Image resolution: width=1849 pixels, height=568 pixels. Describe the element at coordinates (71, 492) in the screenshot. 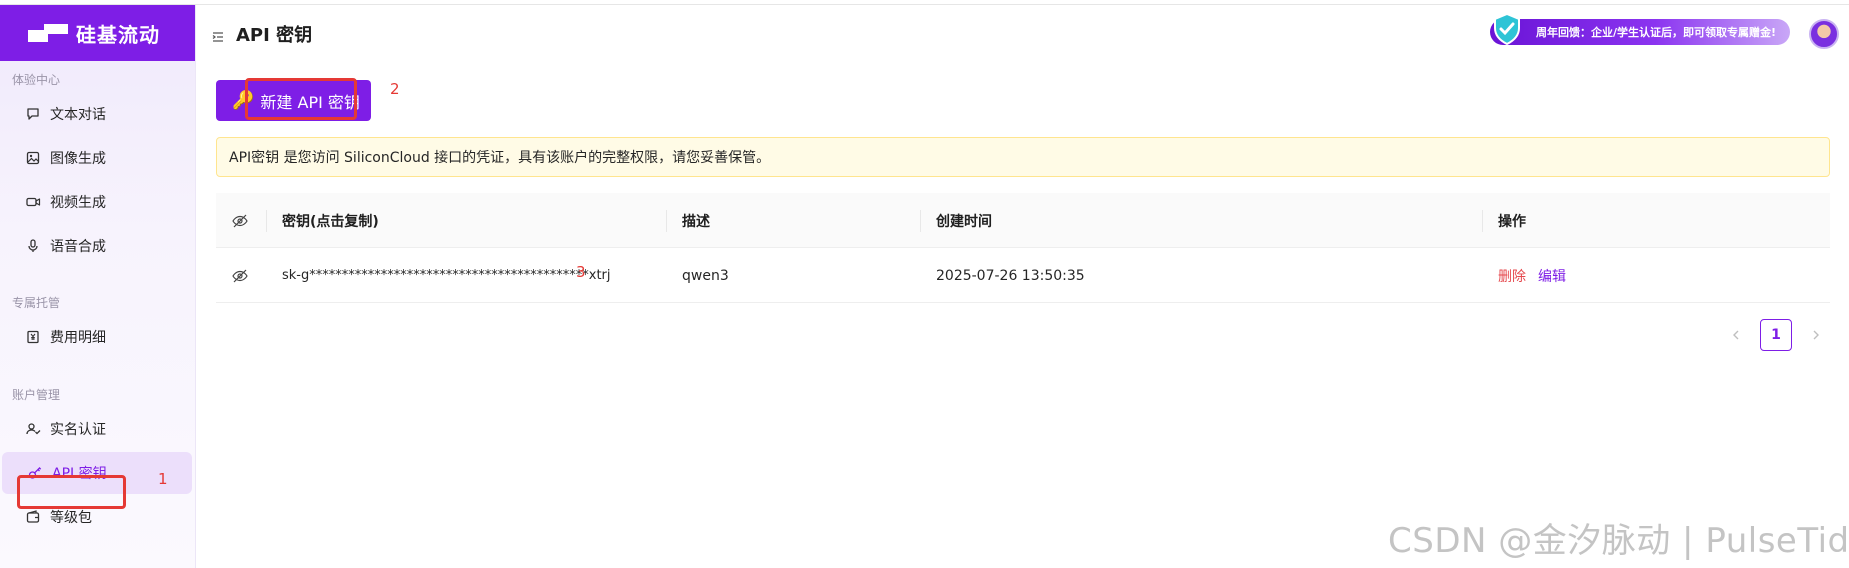

I see `highlight-box-api-keys` at that location.